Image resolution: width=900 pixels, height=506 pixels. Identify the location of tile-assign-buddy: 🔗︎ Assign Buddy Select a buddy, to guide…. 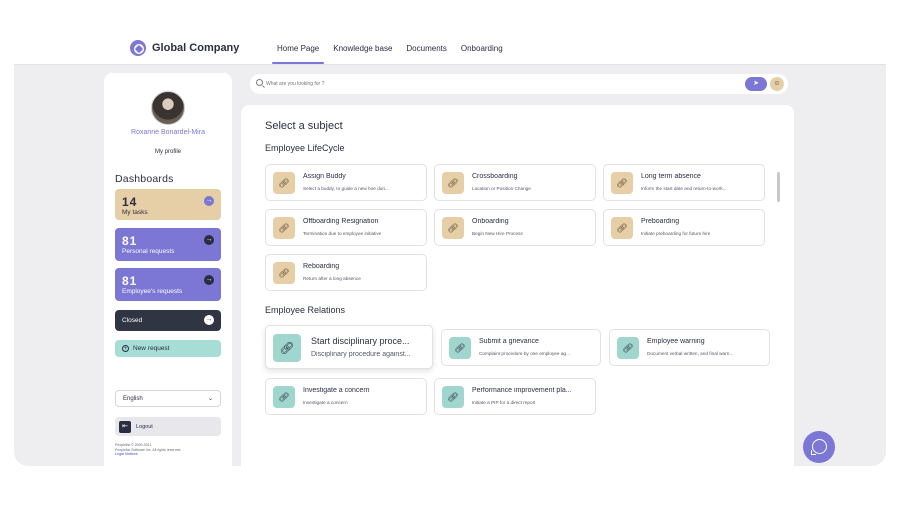
(346, 182).